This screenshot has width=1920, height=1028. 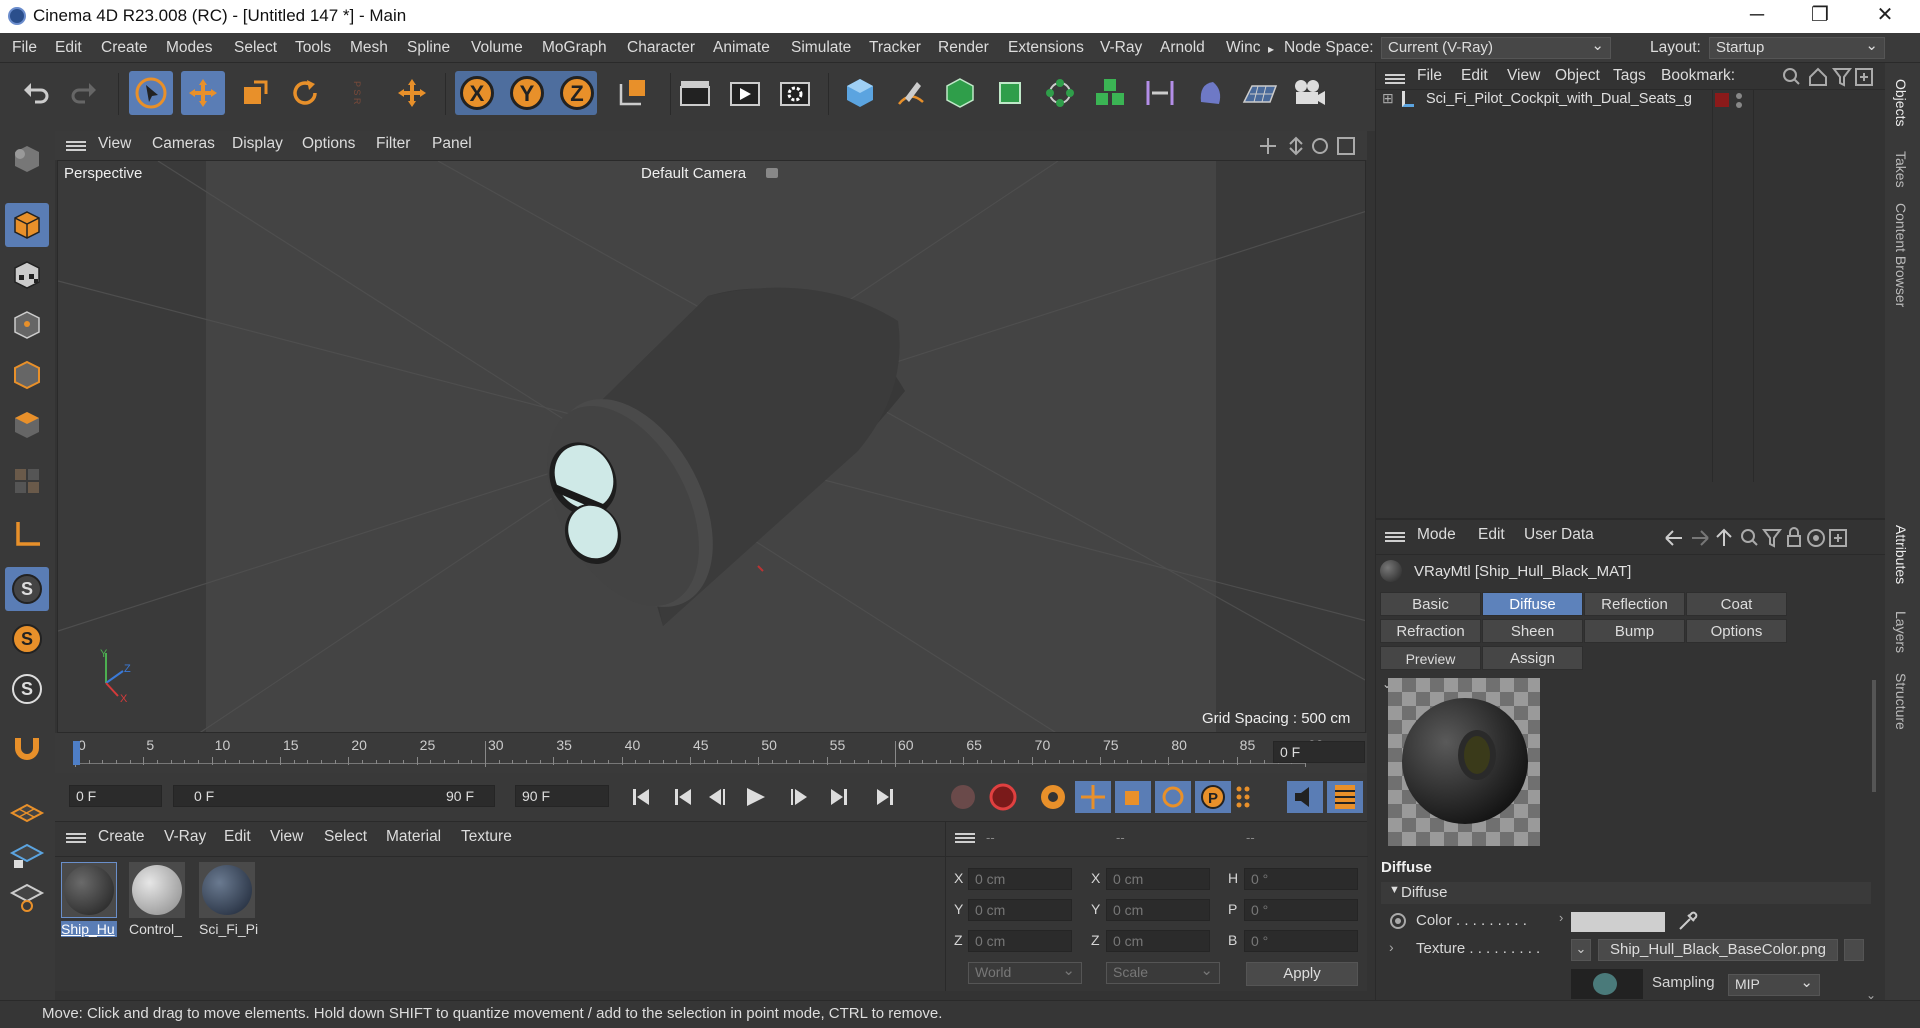 I want to click on tab-sheen: Sheen, so click(x=1532, y=631).